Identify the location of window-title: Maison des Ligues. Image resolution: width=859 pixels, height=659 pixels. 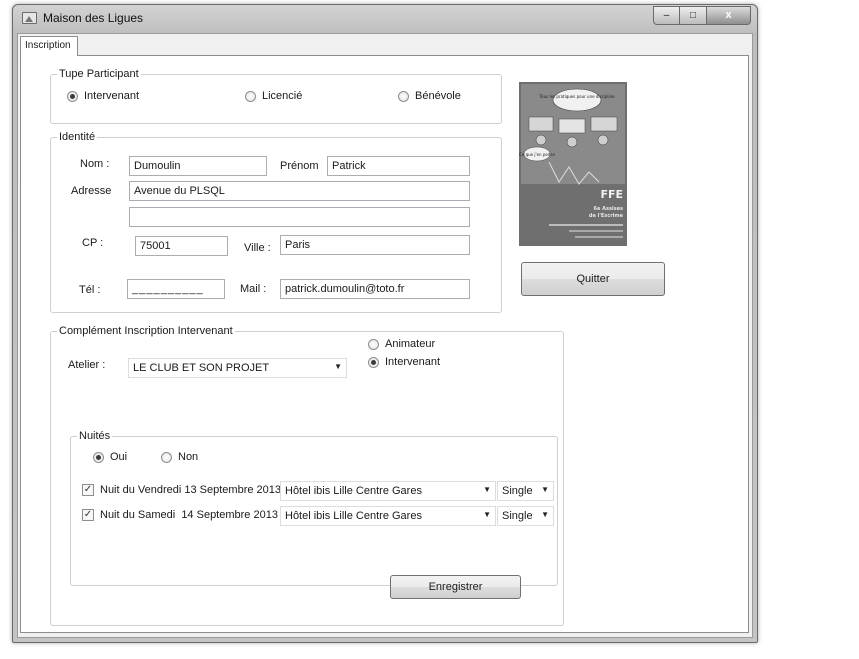
(93, 18).